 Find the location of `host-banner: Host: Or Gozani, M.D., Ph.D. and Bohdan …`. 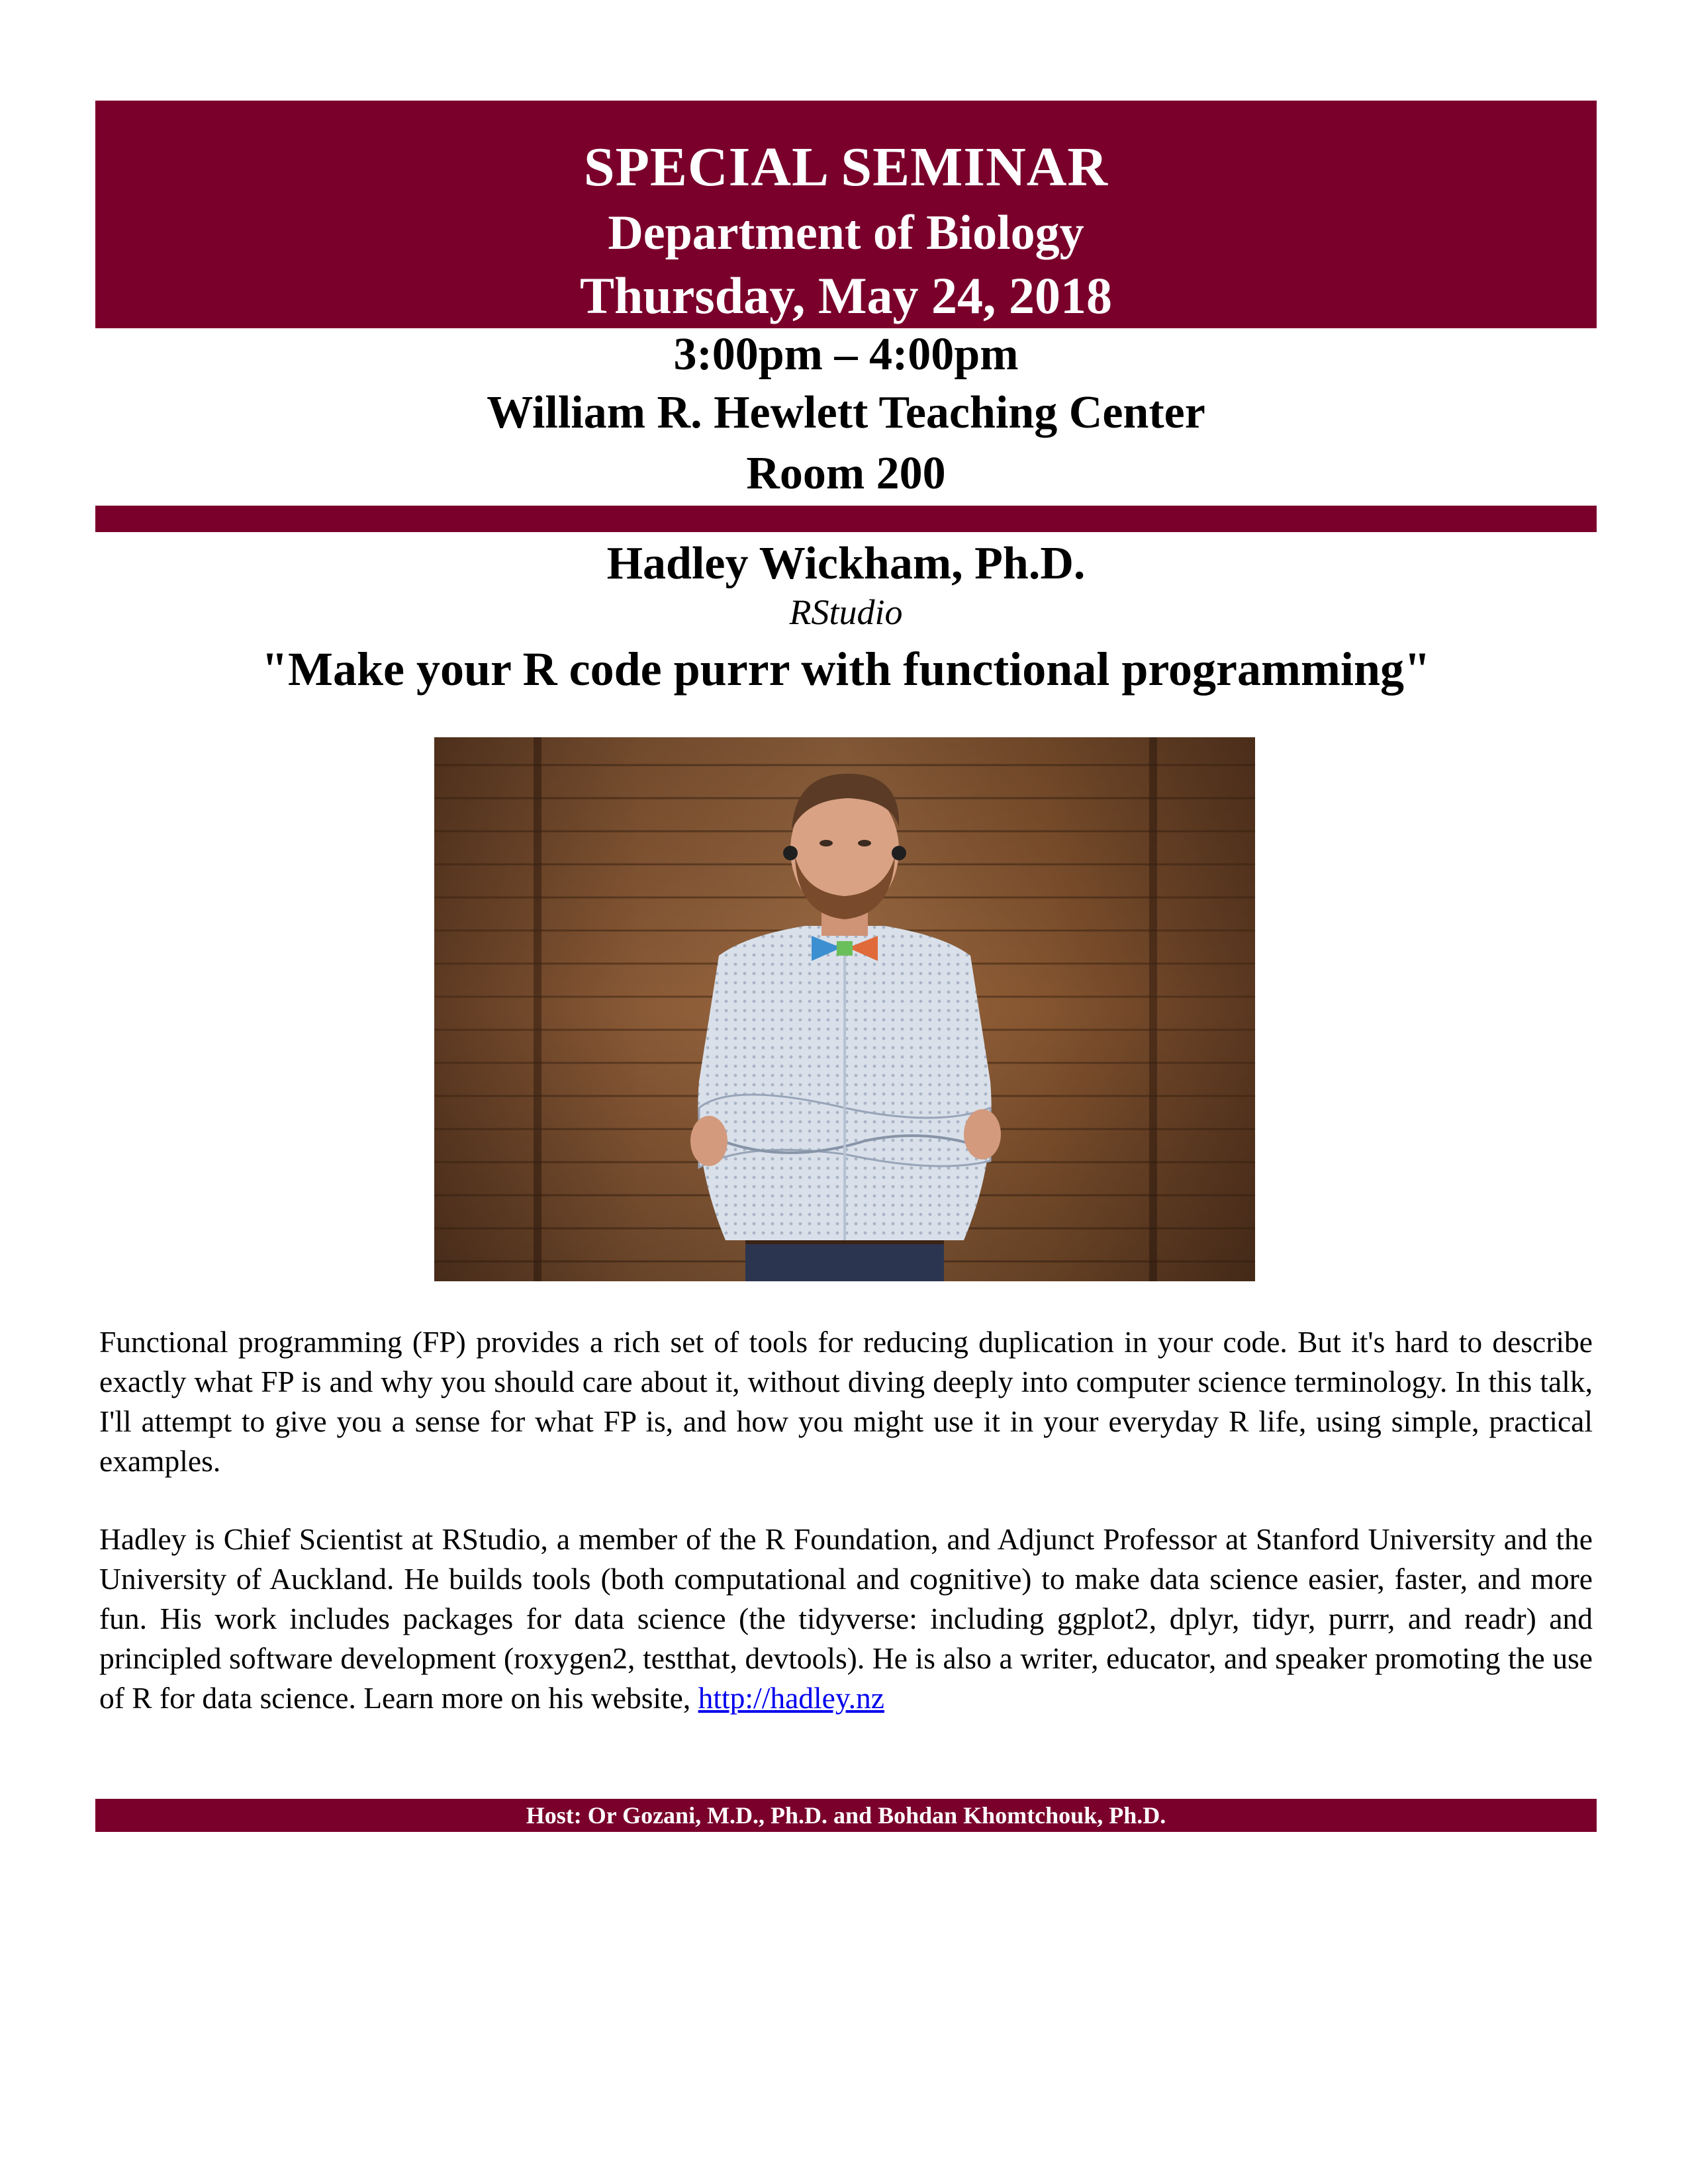

host-banner: Host: Or Gozani, M.D., Ph.D. and Bohdan … is located at coordinates (846, 1815).